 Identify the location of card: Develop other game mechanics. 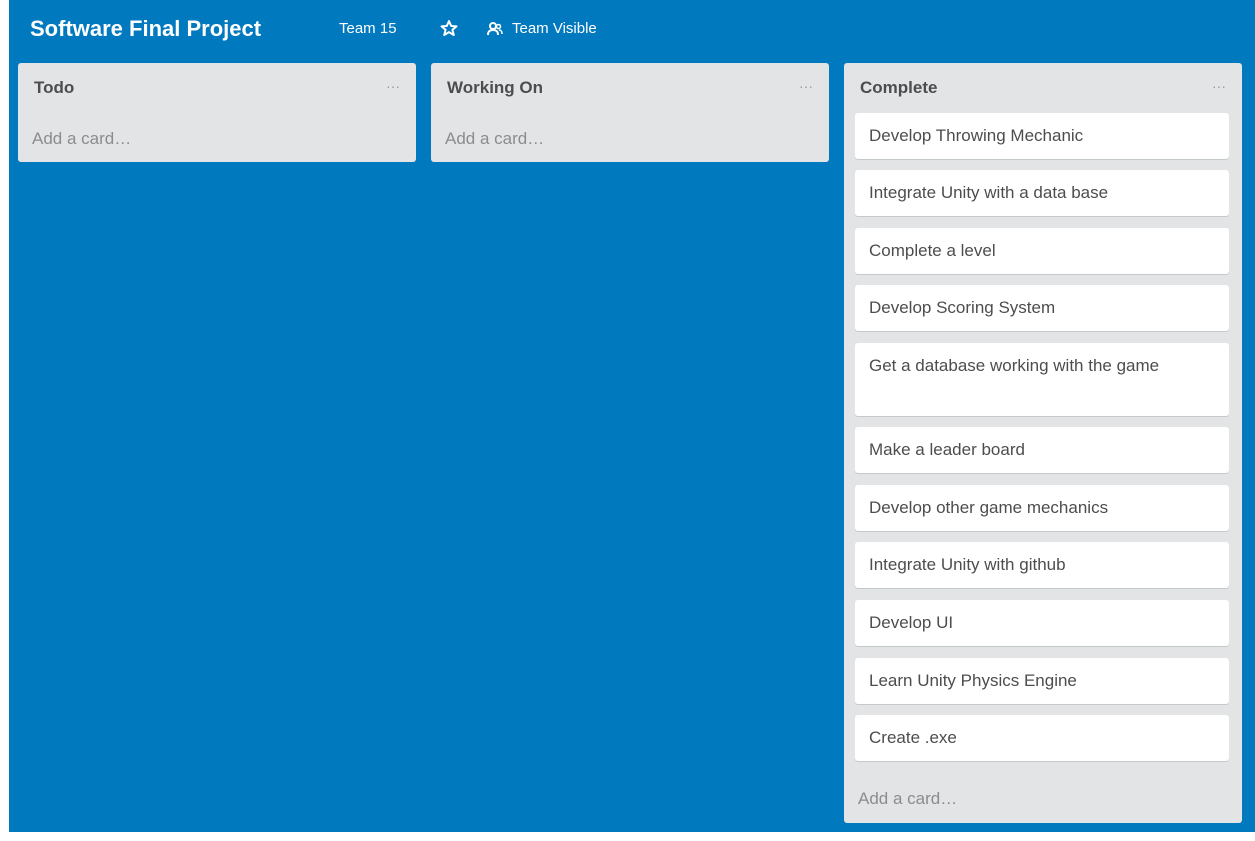
(1042, 508).